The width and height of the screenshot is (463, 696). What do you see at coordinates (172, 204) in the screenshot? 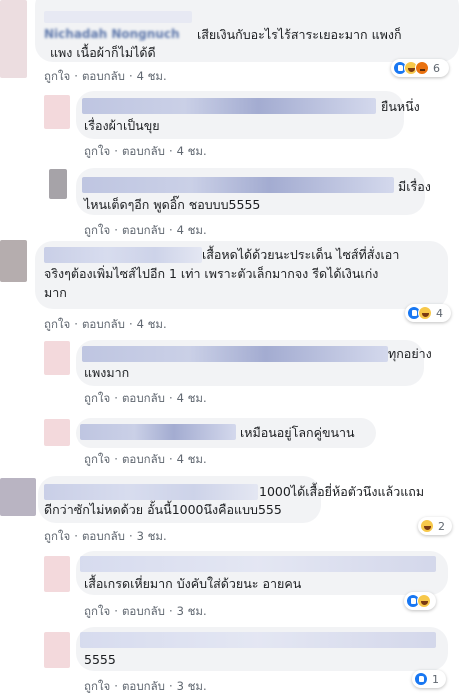
I see `comment-text: ไหนเต็ดๆอีก พูดอิ๊ก ชอบบบ5555` at bounding box center [172, 204].